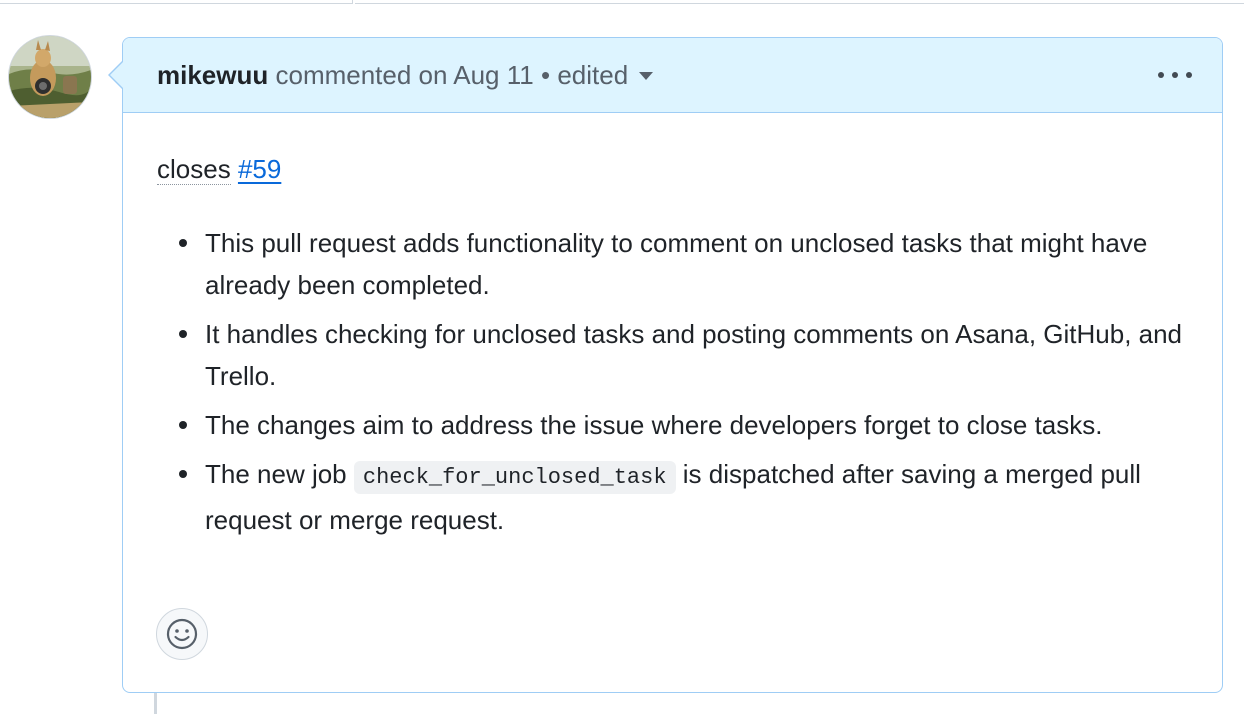  Describe the element at coordinates (646, 76) in the screenshot. I see `triangle-down-icon` at that location.